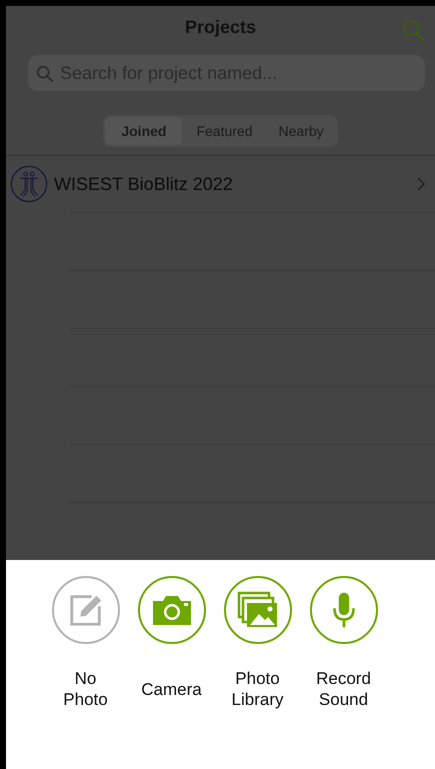 This screenshot has width=435, height=769. I want to click on photo-gallery-icon, so click(258, 610).